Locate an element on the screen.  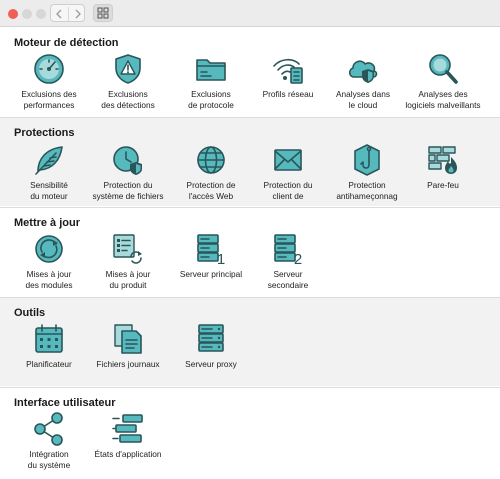
pref-malware-scans: Analyses des logiciels malveillants is located at coordinates (443, 81).